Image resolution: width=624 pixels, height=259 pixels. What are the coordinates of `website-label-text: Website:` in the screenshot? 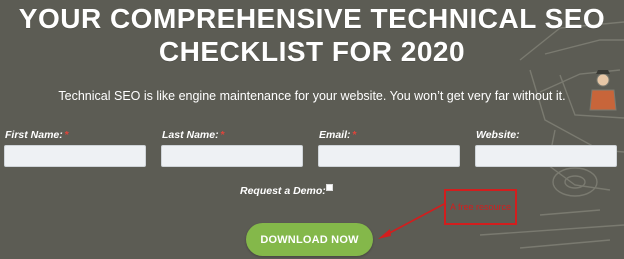 It's located at (498, 135).